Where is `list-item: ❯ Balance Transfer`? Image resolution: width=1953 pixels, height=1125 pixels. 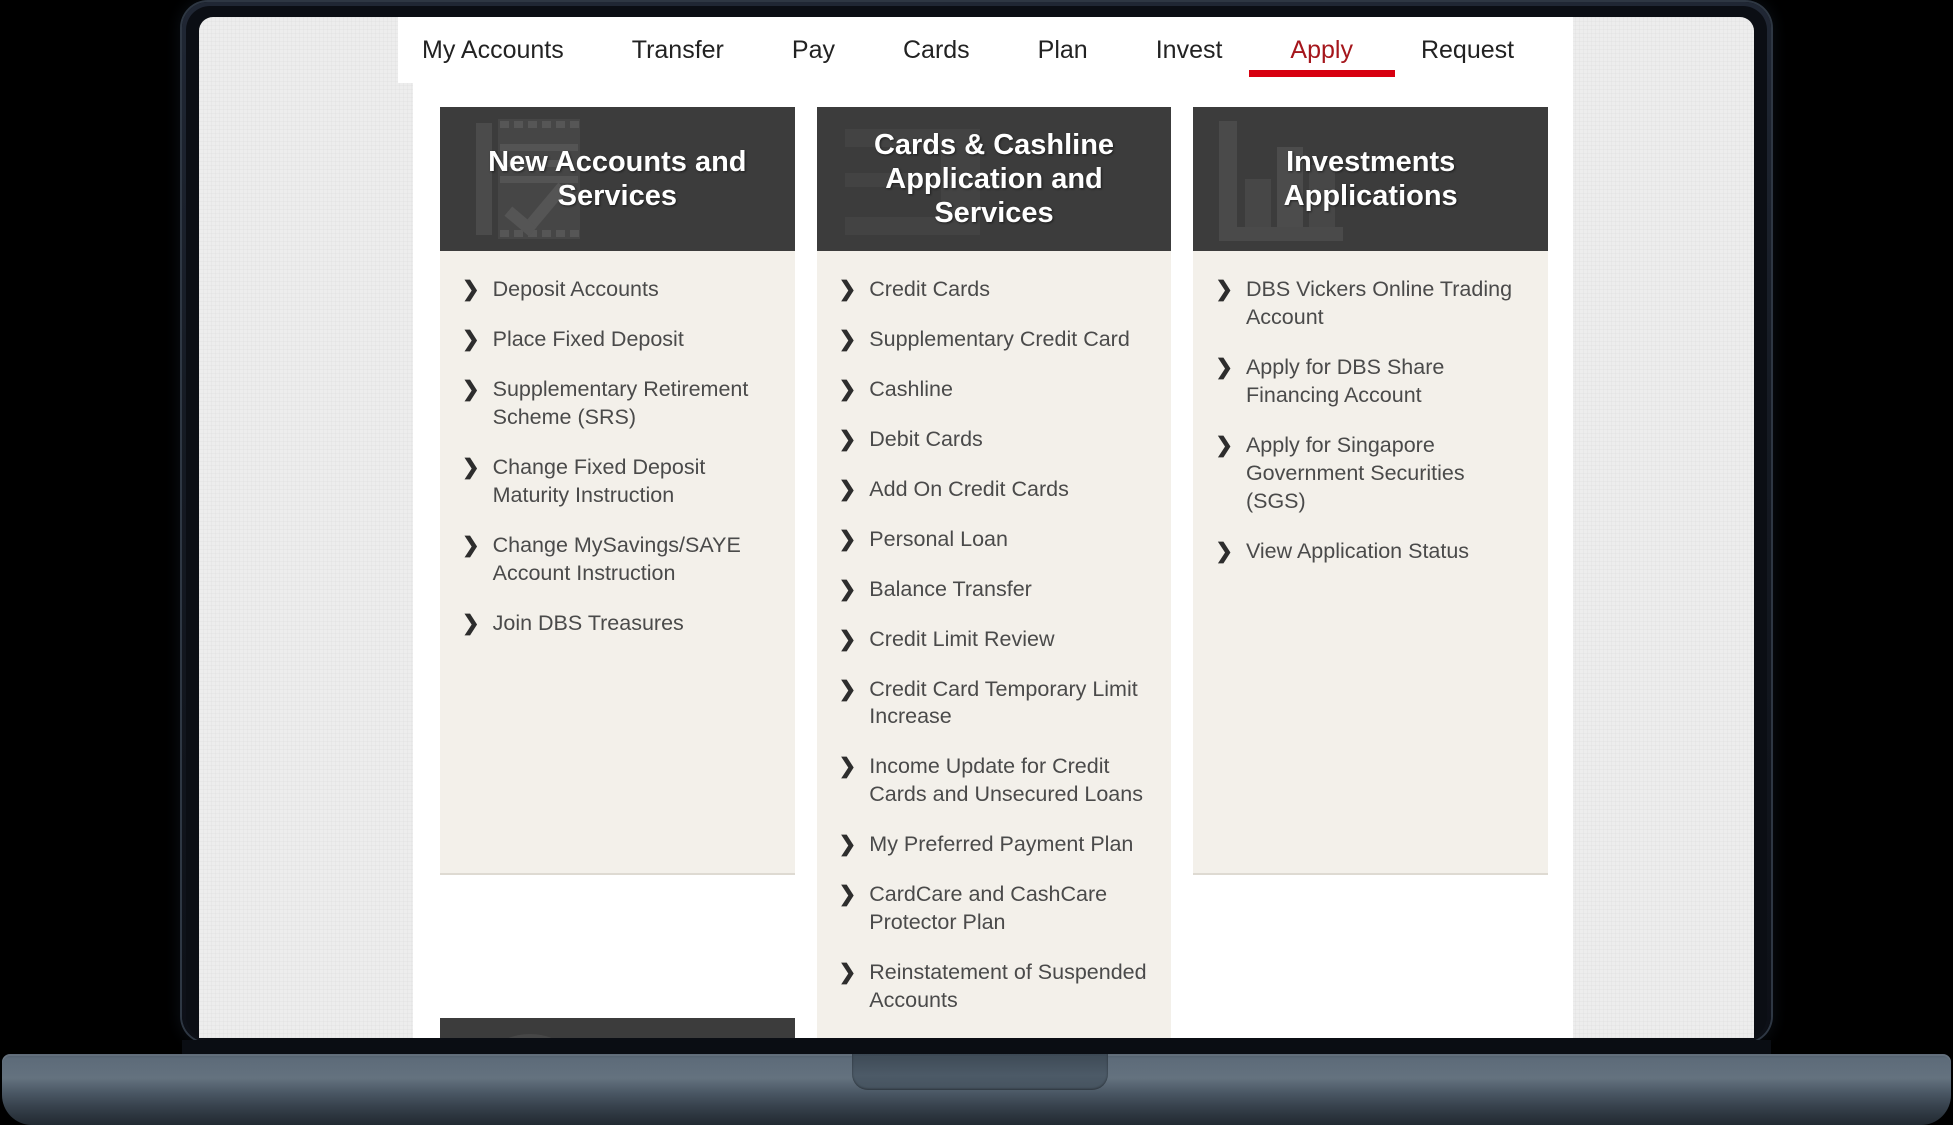 list-item: ❯ Balance Transfer is located at coordinates (994, 590).